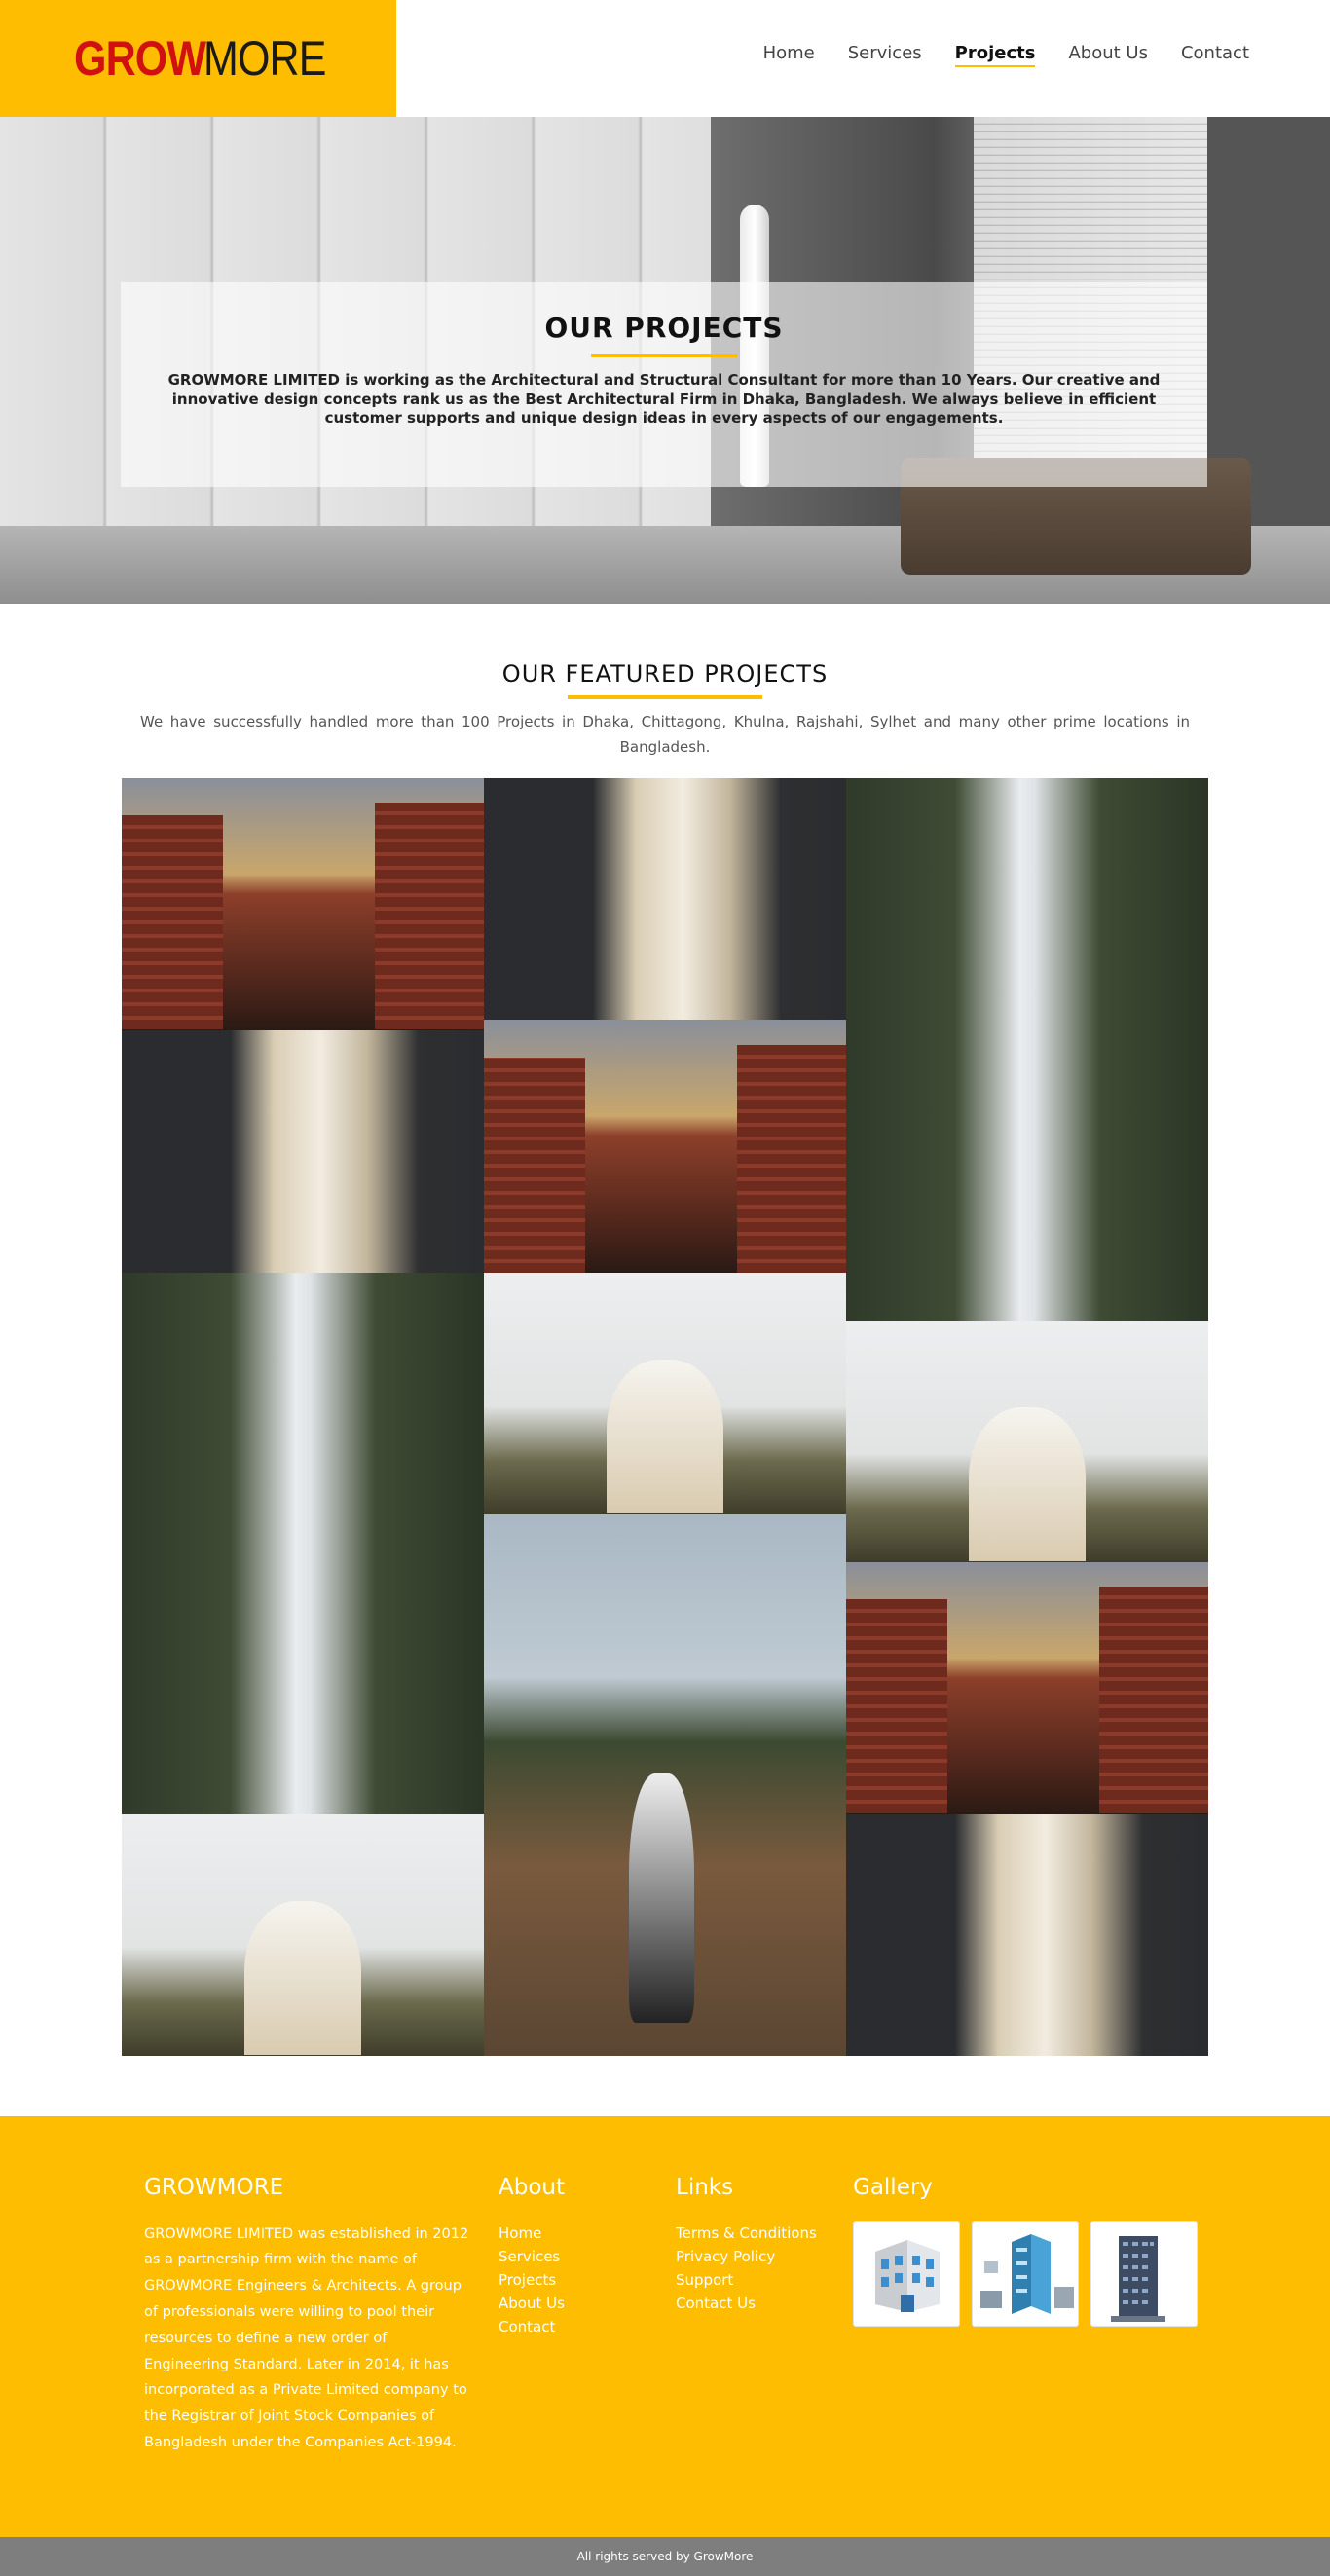 This screenshot has width=1330, height=2576. What do you see at coordinates (747, 2256) in the screenshot?
I see `footer-link-privacy: Privacy Policy` at bounding box center [747, 2256].